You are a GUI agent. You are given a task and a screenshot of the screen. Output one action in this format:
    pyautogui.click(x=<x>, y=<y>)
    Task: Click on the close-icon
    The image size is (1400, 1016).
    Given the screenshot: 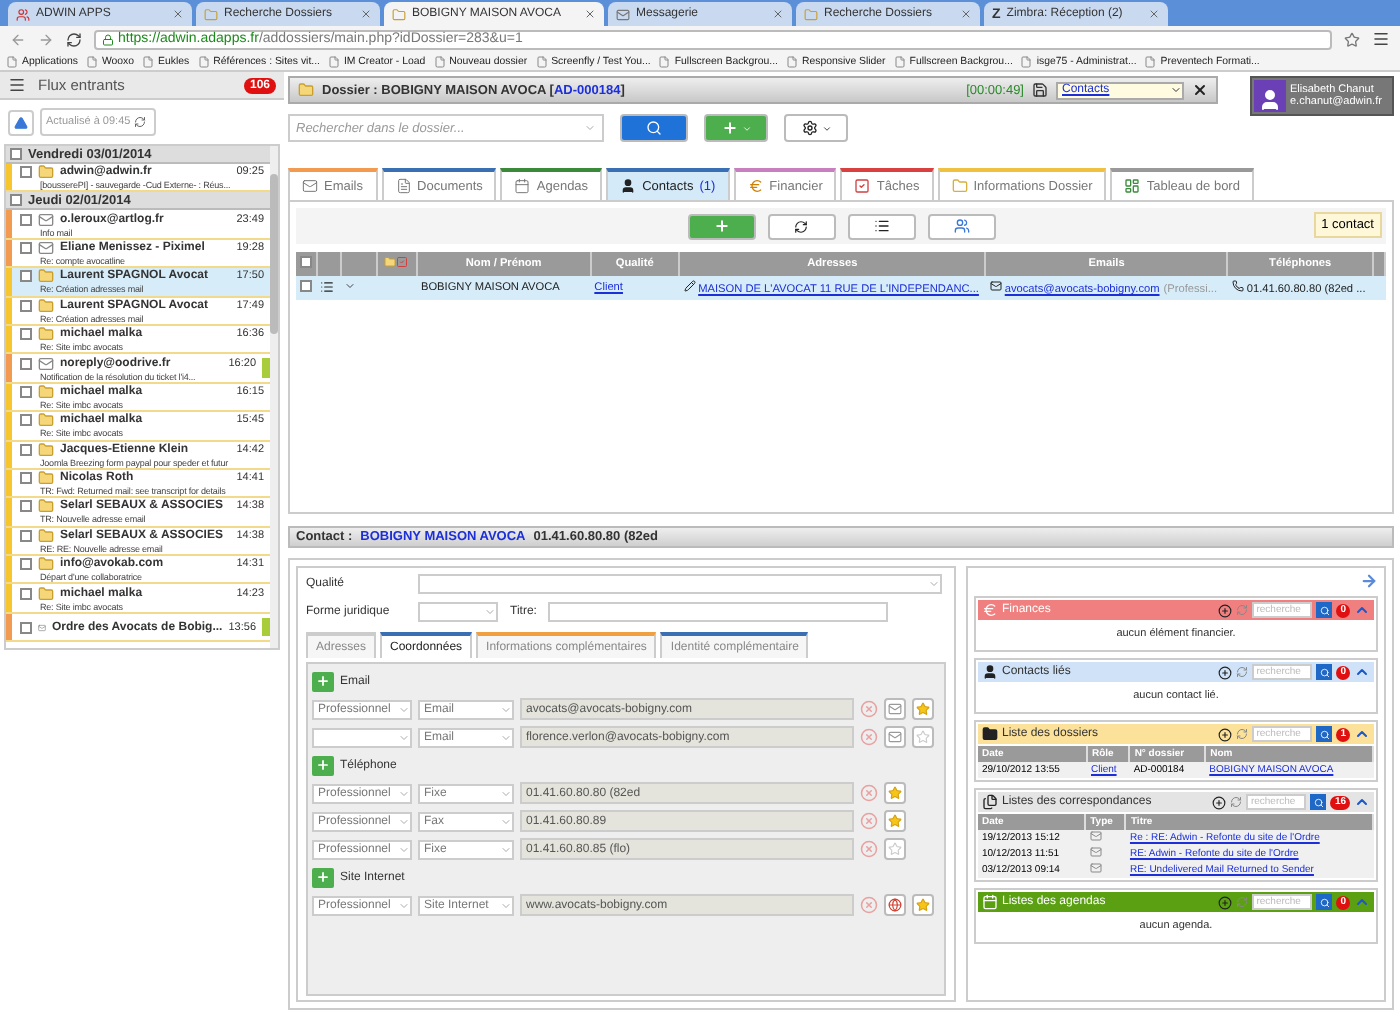 What is the action you would take?
    pyautogui.click(x=1200, y=90)
    